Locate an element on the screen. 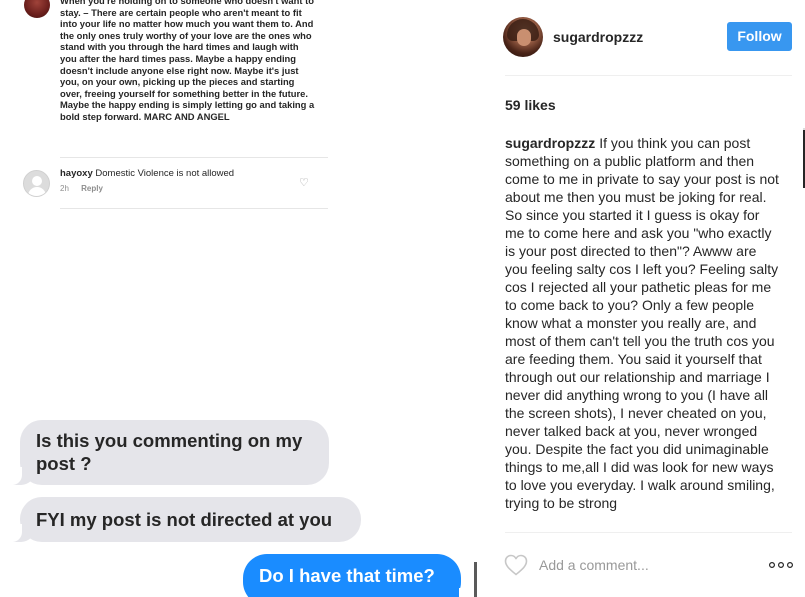 Image resolution: width=805 pixels, height=597 pixels. likes-count: 59 likes is located at coordinates (530, 105).